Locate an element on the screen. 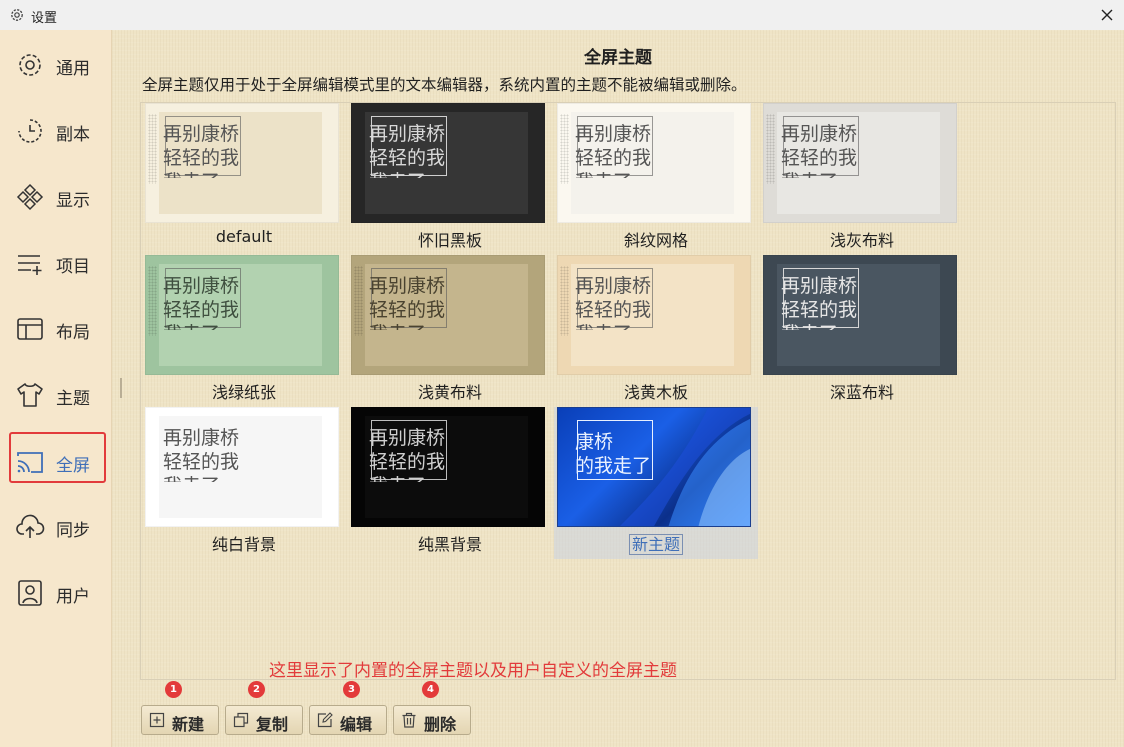  cloud-upload-icon is located at coordinates (30, 526).